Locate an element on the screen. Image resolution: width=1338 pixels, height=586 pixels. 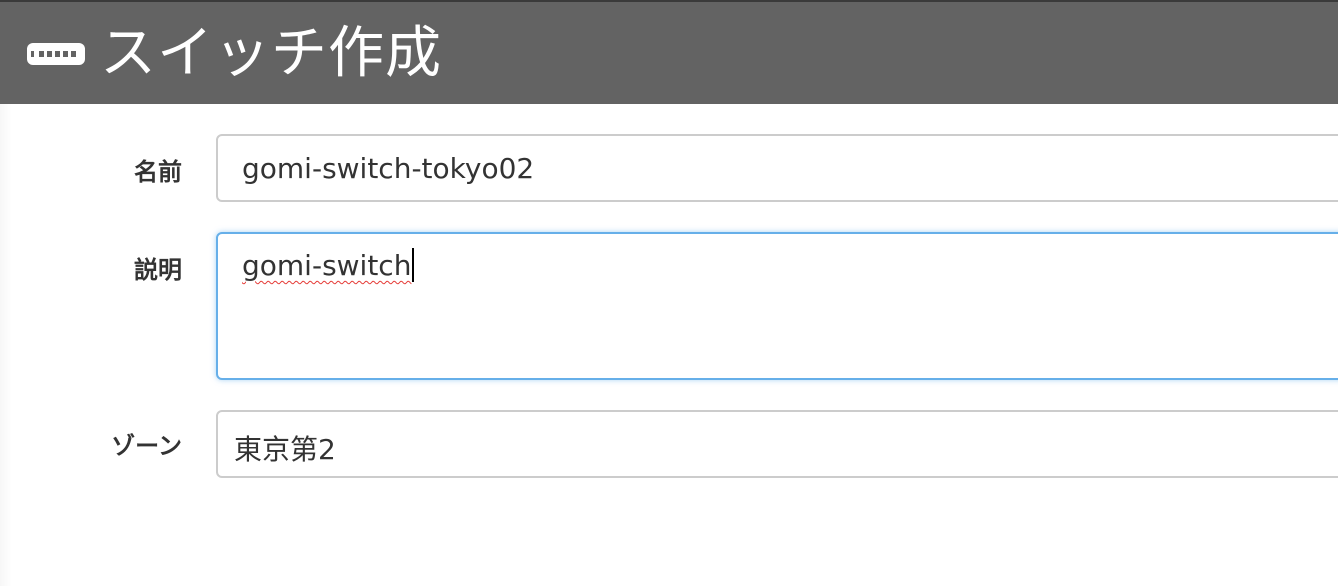
page-title: スイッチ作成 is located at coordinates (271, 53).